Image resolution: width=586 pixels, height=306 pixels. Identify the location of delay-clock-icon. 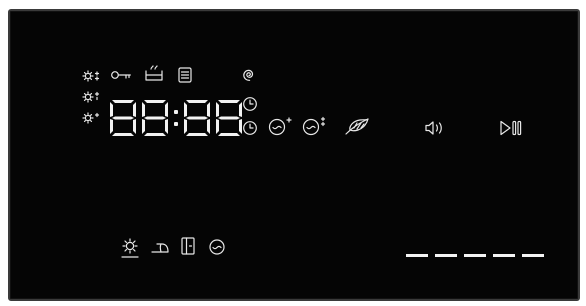
(250, 104).